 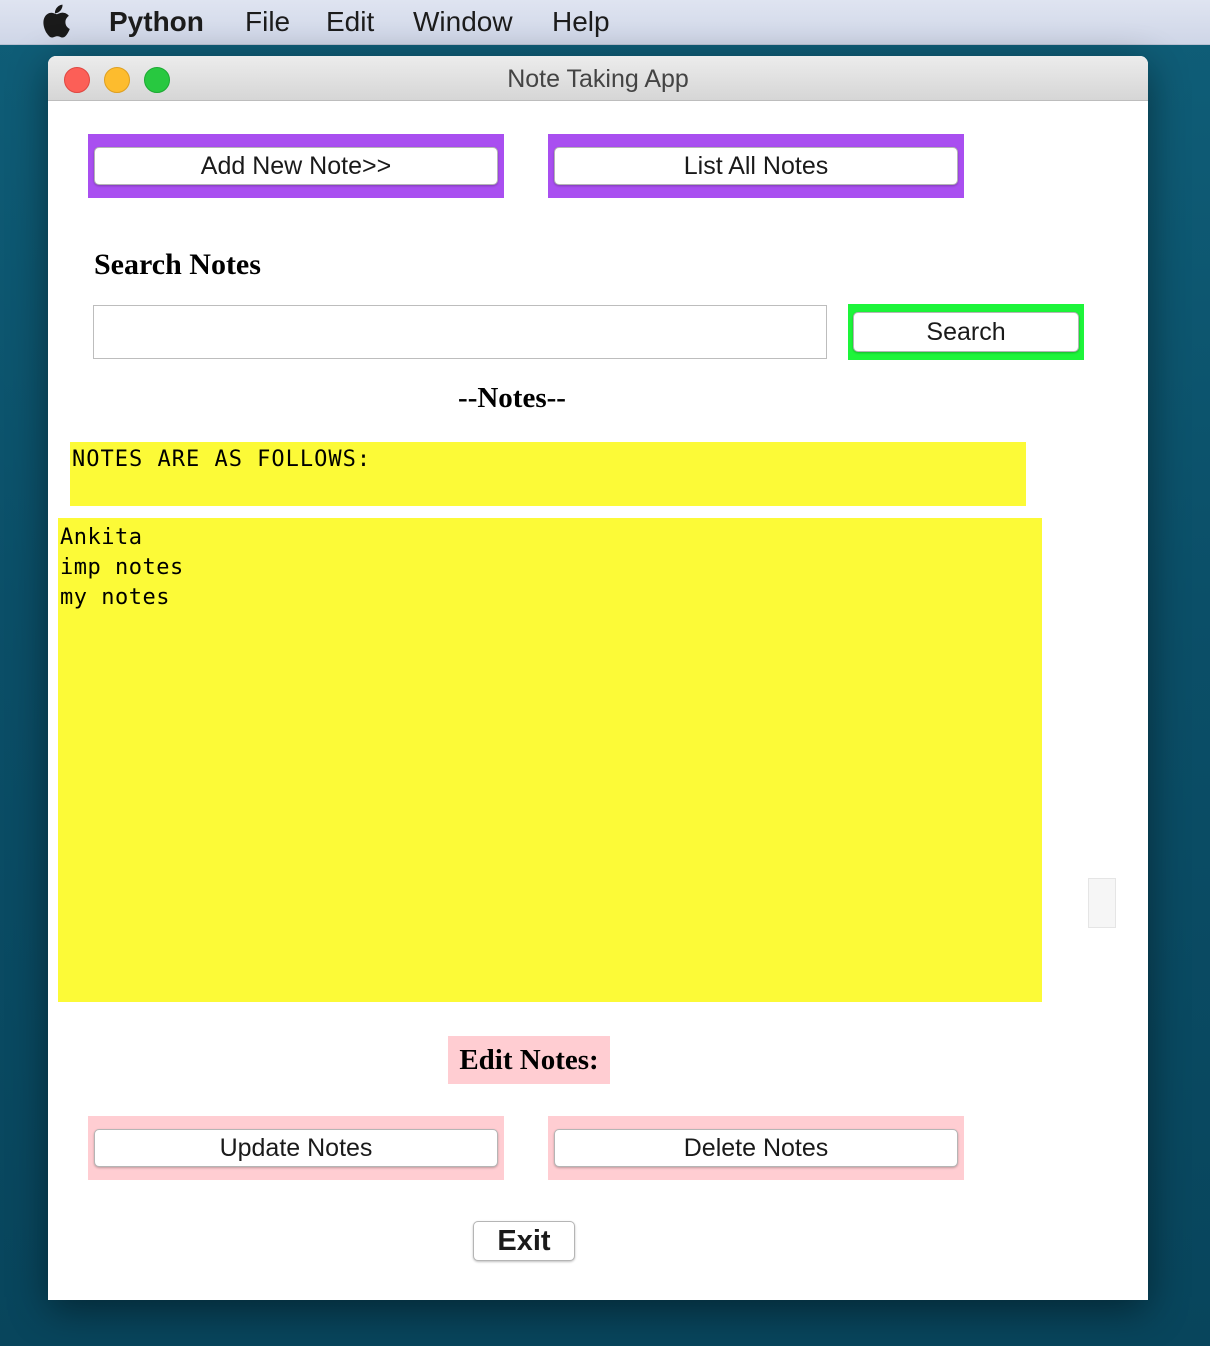 I want to click on menu-file: File, so click(x=267, y=22).